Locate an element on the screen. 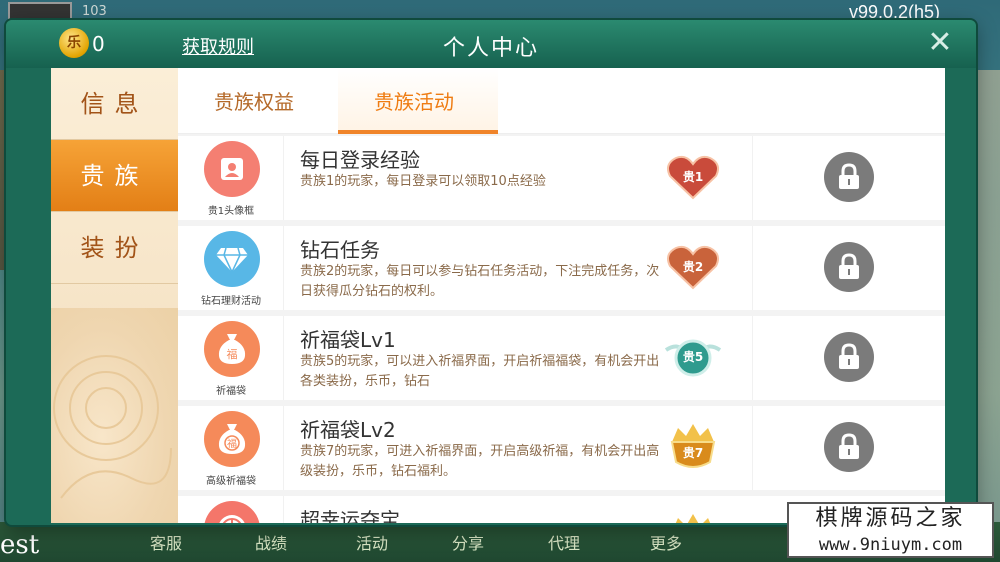  row-title: 每日登录经验 is located at coordinates (360, 160).